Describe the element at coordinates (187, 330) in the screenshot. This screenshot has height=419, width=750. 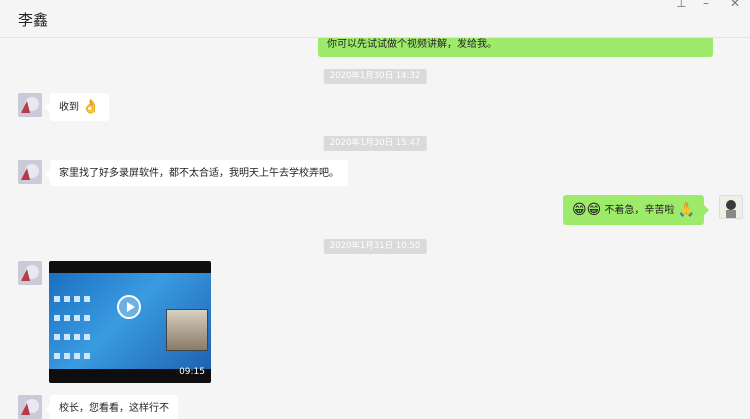
I see `webcam-overlay` at that location.